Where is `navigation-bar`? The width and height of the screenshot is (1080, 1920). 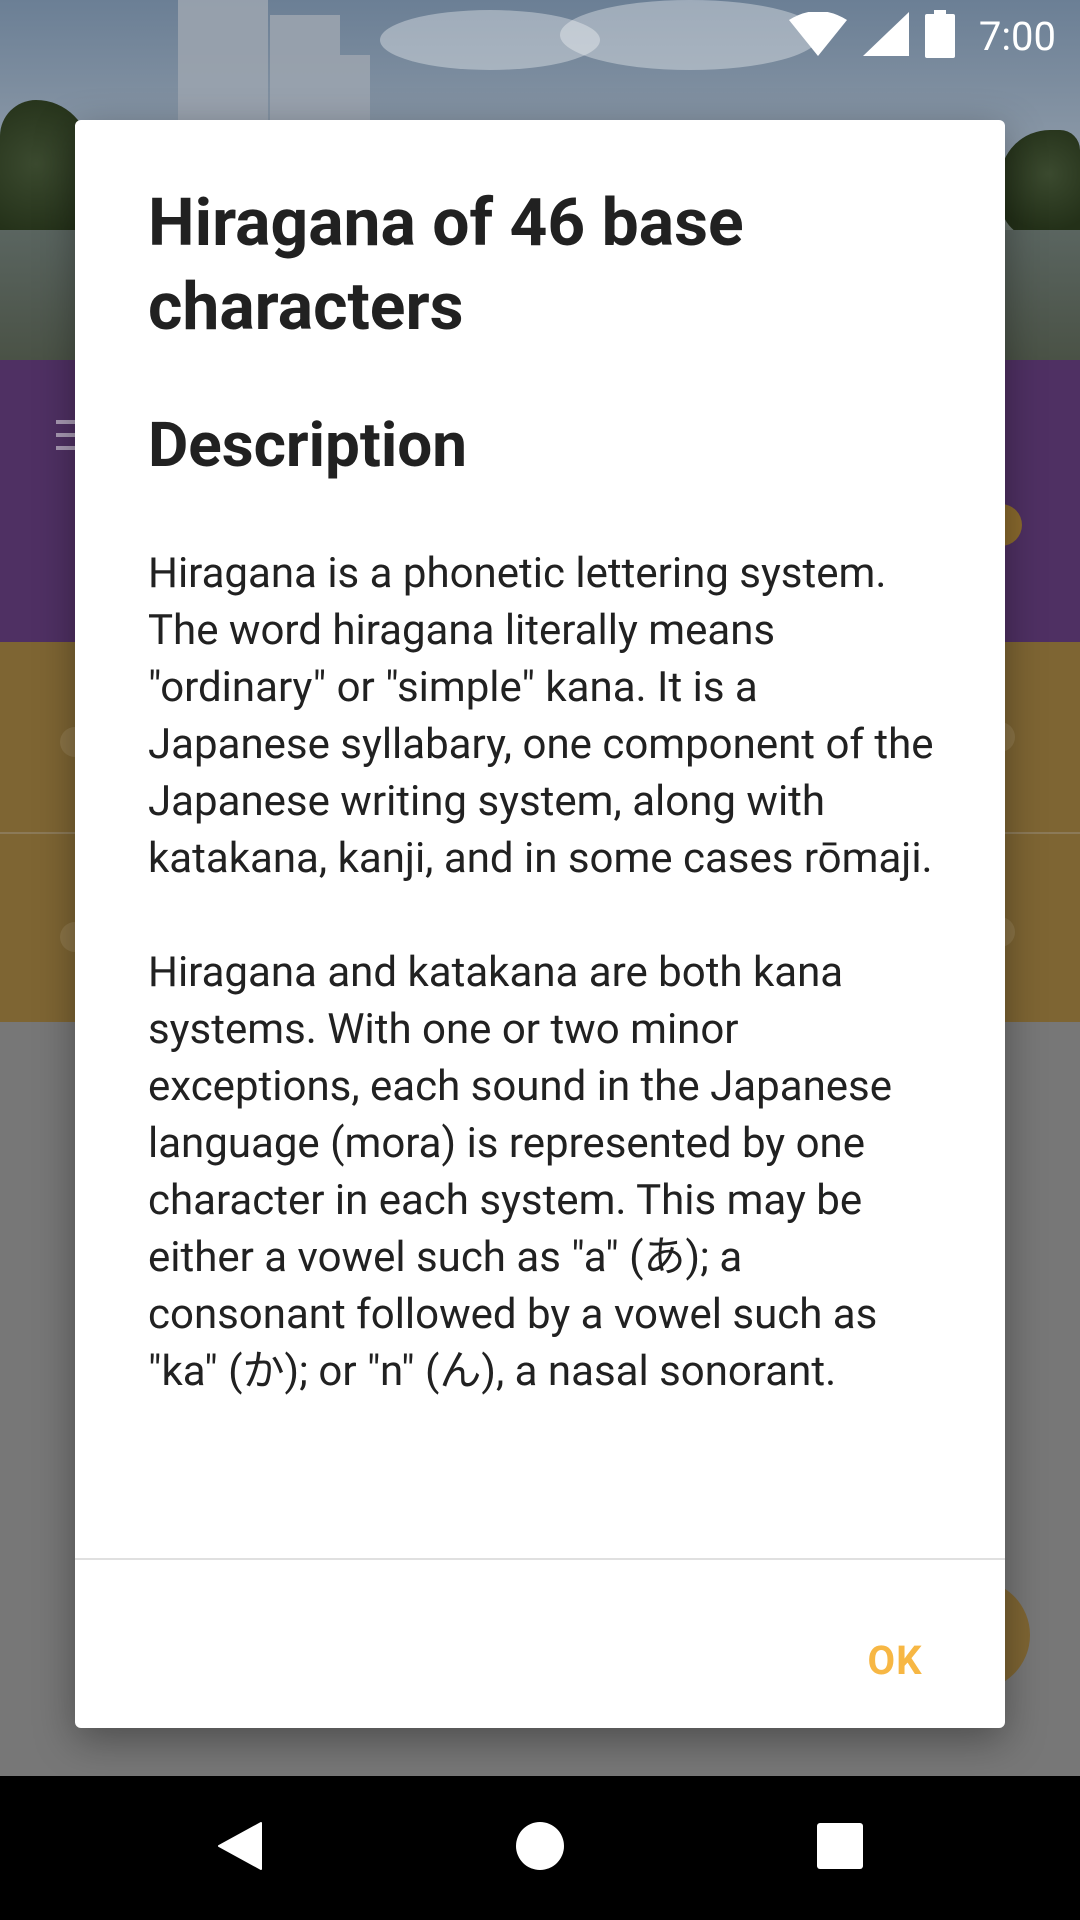
navigation-bar is located at coordinates (540, 1848).